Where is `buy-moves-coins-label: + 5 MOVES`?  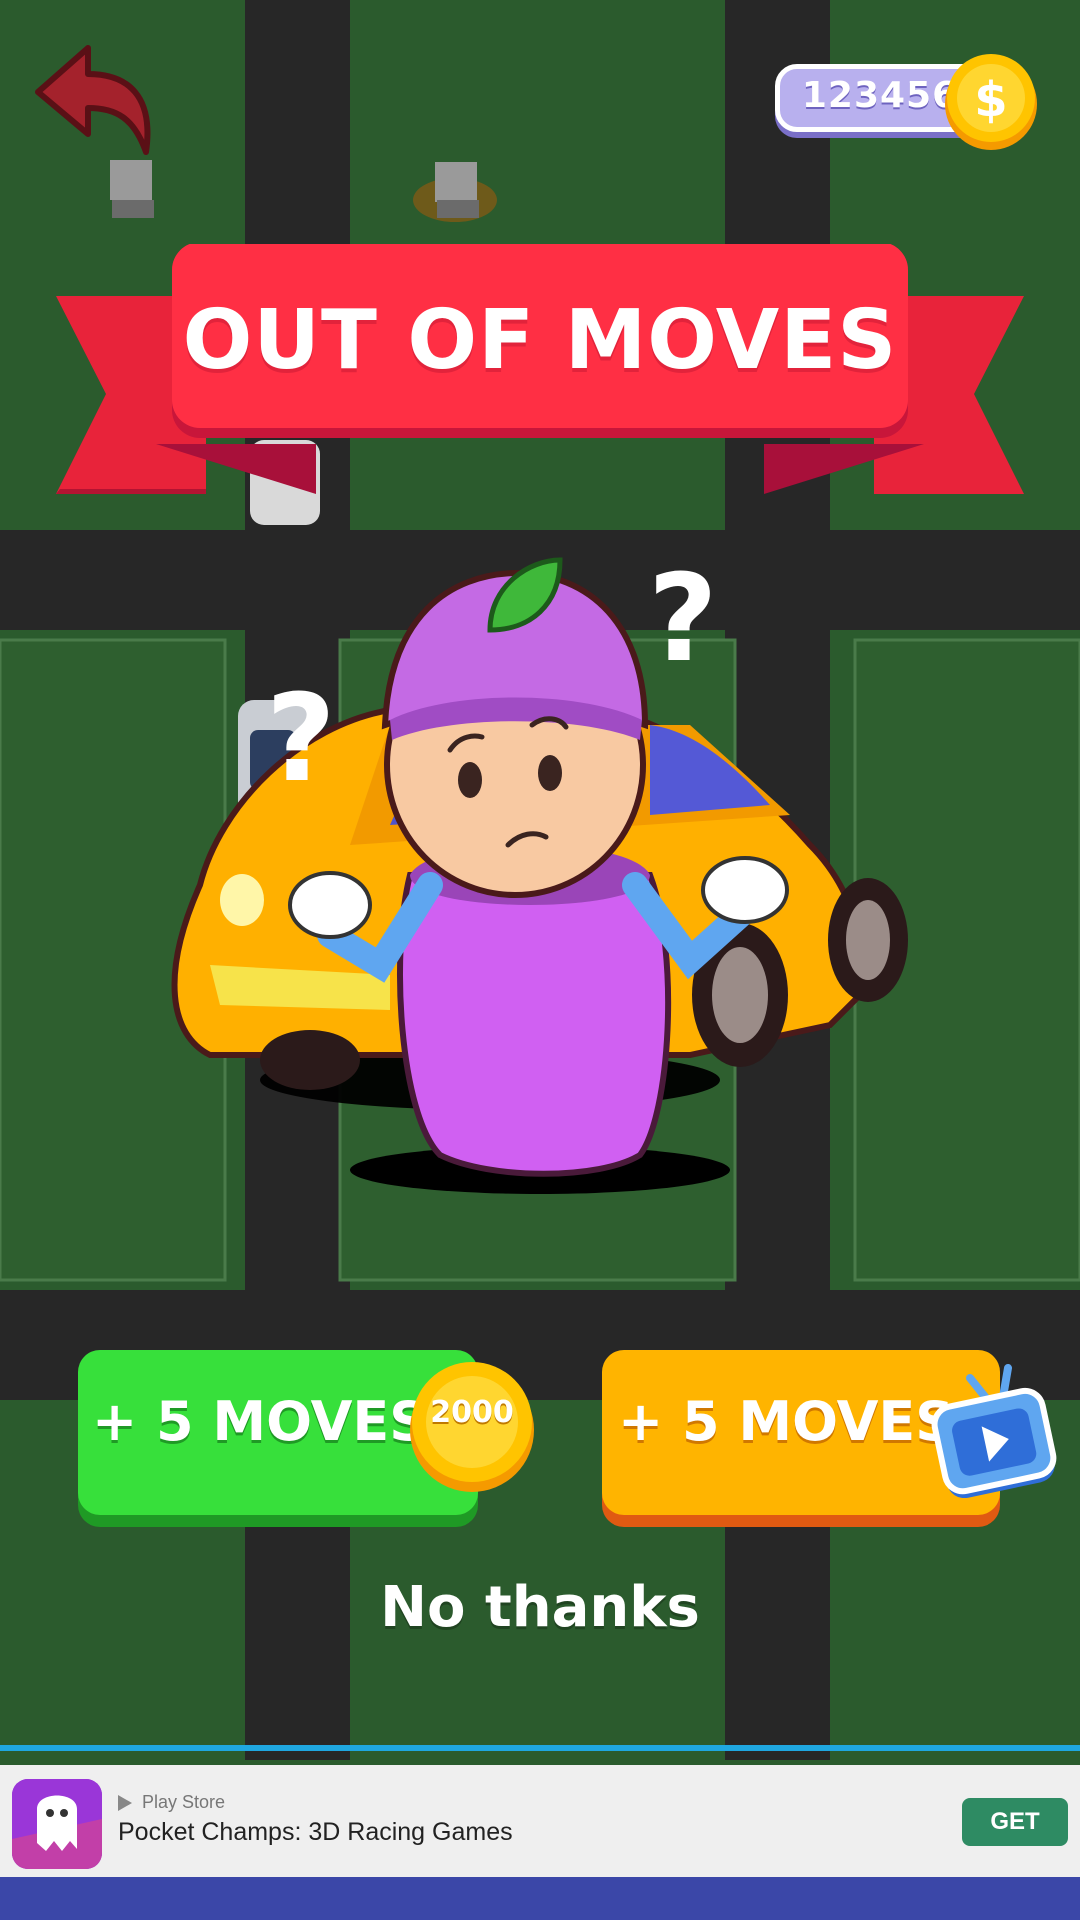
buy-moves-coins-label: + 5 MOVES is located at coordinates (260, 1421).